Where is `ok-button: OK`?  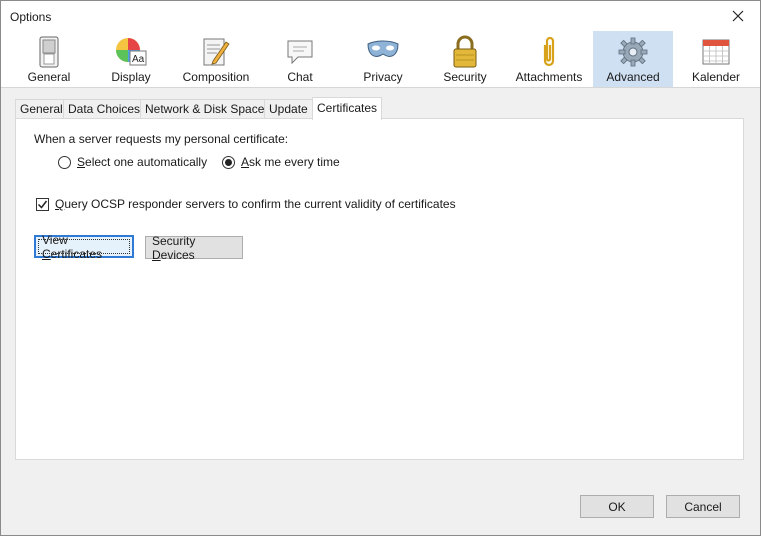 ok-button: OK is located at coordinates (617, 506).